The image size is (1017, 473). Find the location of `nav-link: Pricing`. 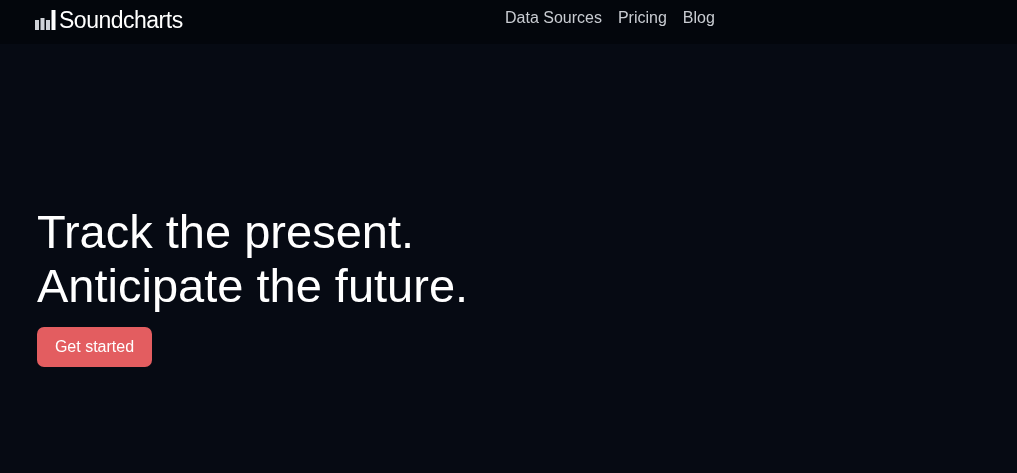

nav-link: Pricing is located at coordinates (642, 18).